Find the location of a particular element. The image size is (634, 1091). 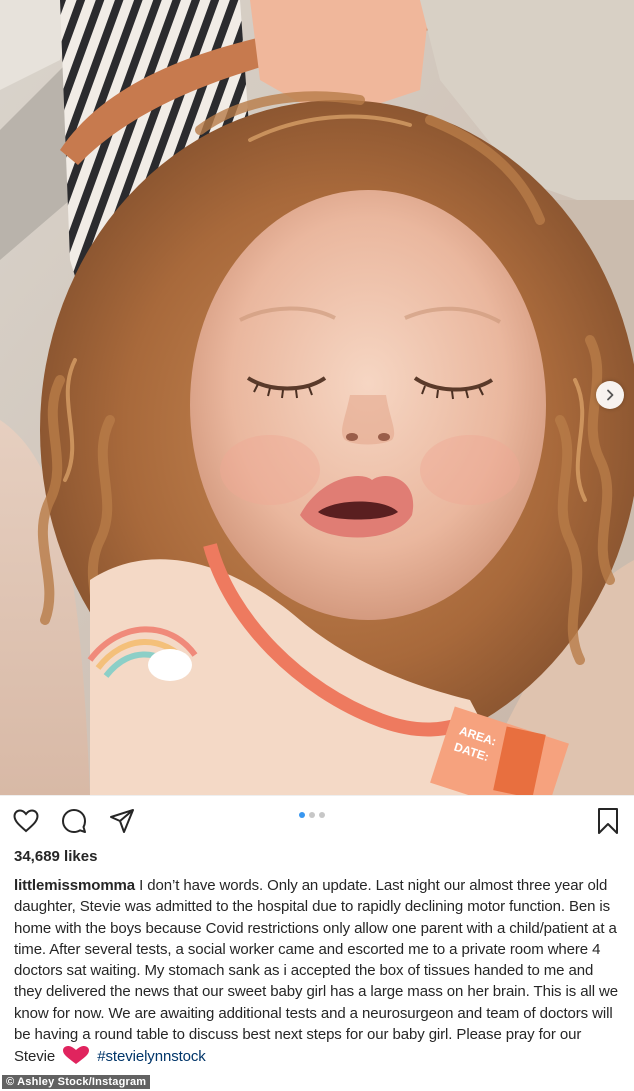

red-heart-icon is located at coordinates (76, 1058).